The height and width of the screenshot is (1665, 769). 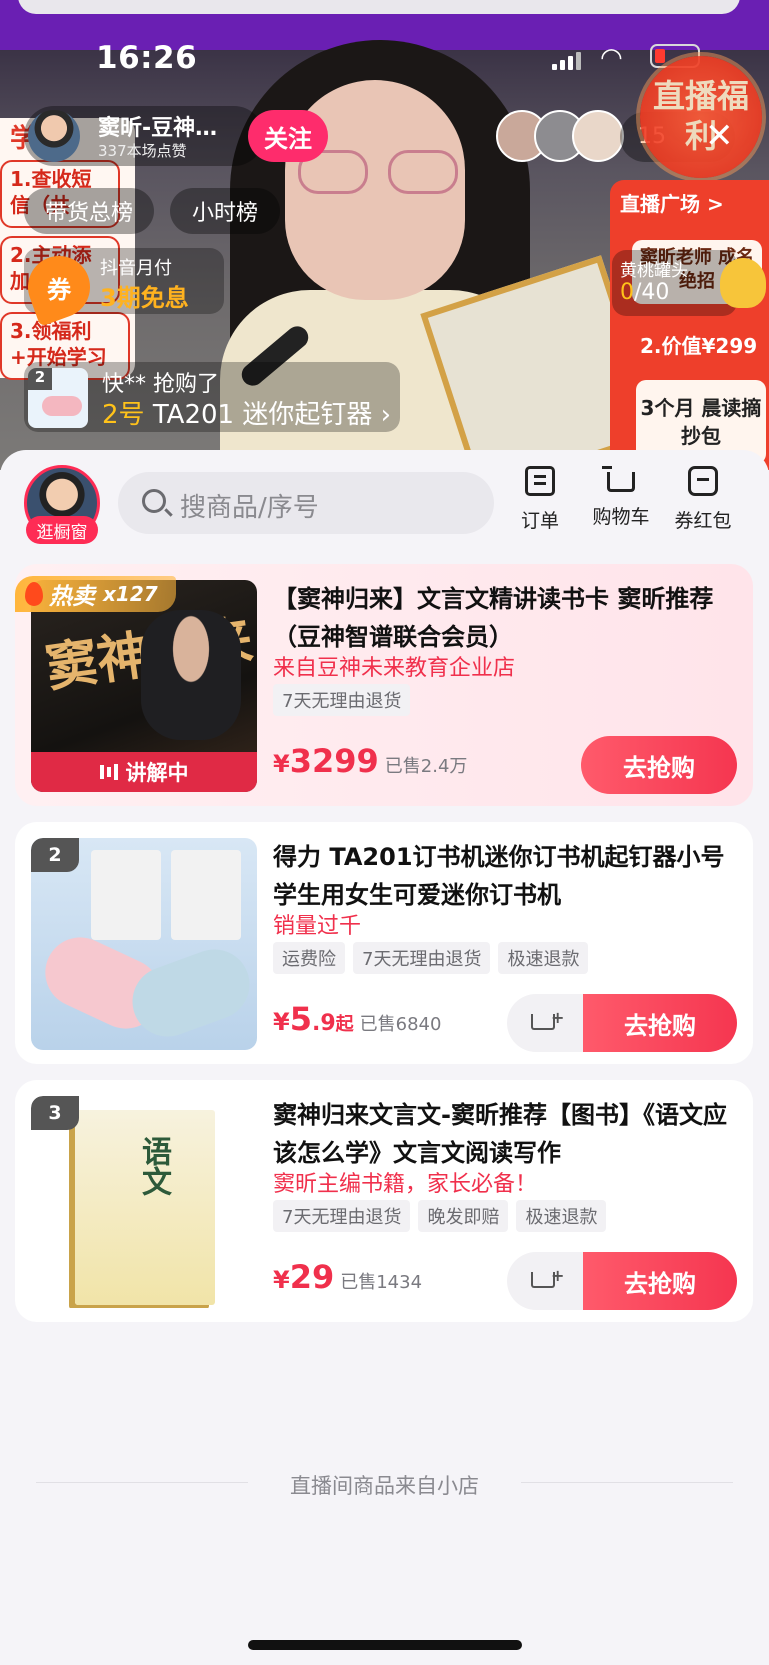 What do you see at coordinates (621, 501) in the screenshot?
I see `cart-button: 购物车` at bounding box center [621, 501].